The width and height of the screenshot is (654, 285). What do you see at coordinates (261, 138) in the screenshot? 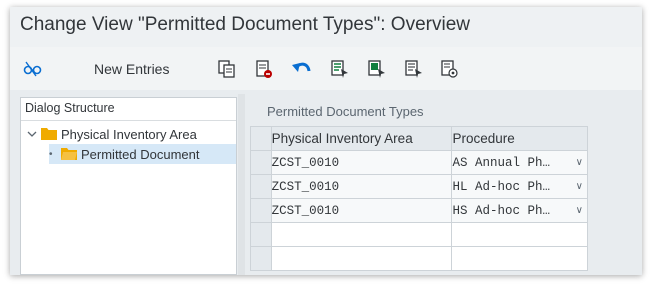
I see `select-all-cell` at bounding box center [261, 138].